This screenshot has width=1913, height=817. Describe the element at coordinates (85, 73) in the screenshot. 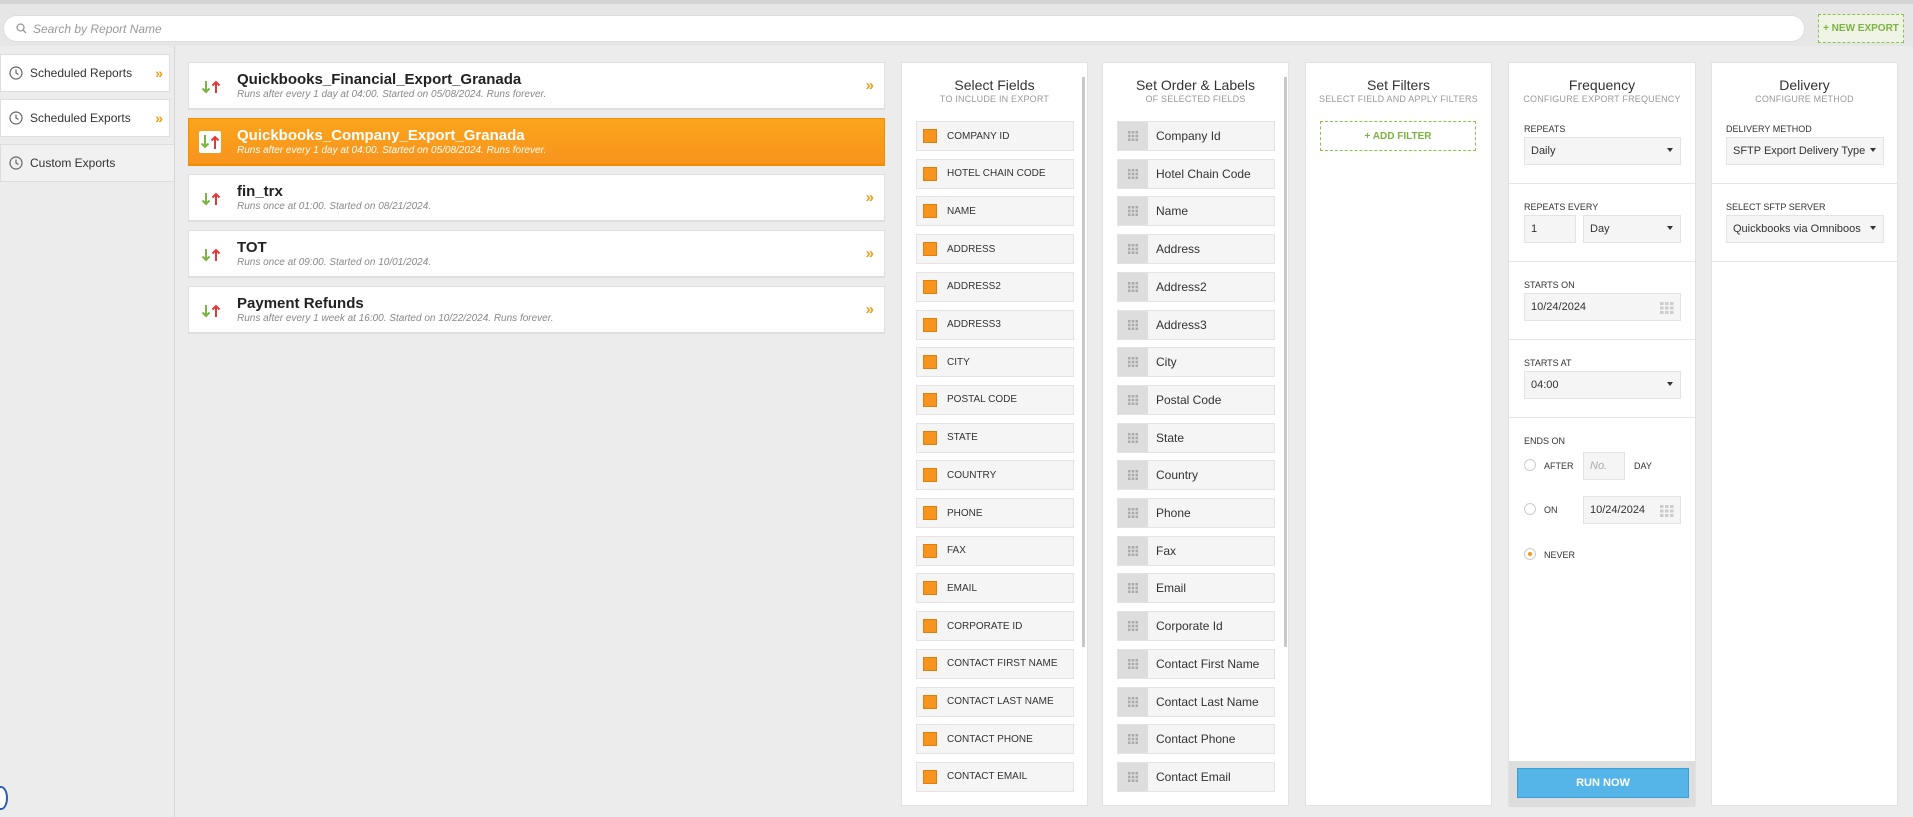

I see `sidebar-item-scheduled-reports: Scheduled Reports »` at that location.